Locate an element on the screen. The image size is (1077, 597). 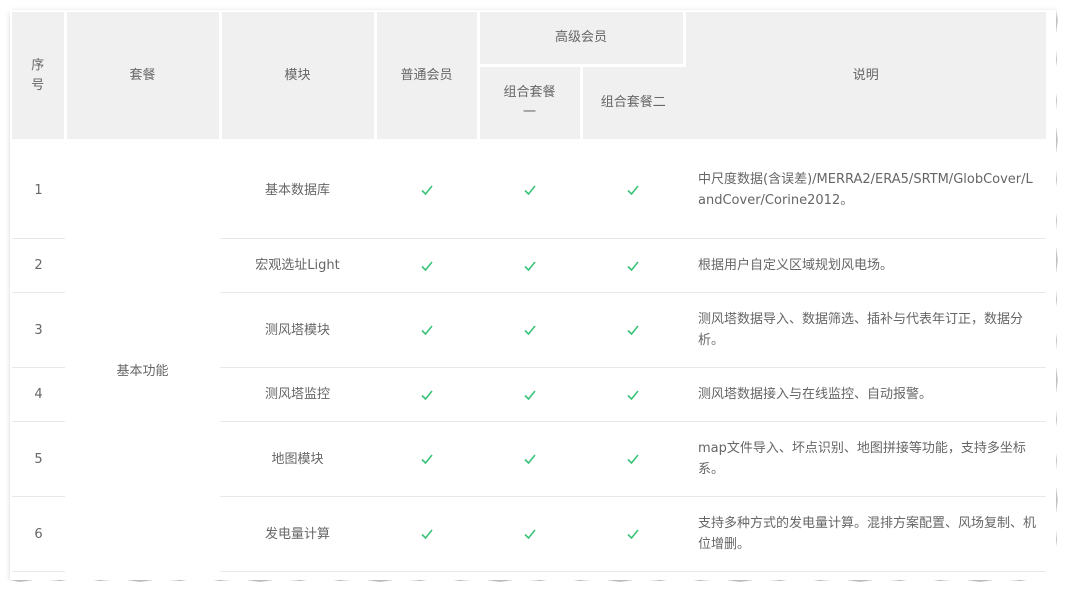
header-regular-member: 普通会员 is located at coordinates (427, 77).